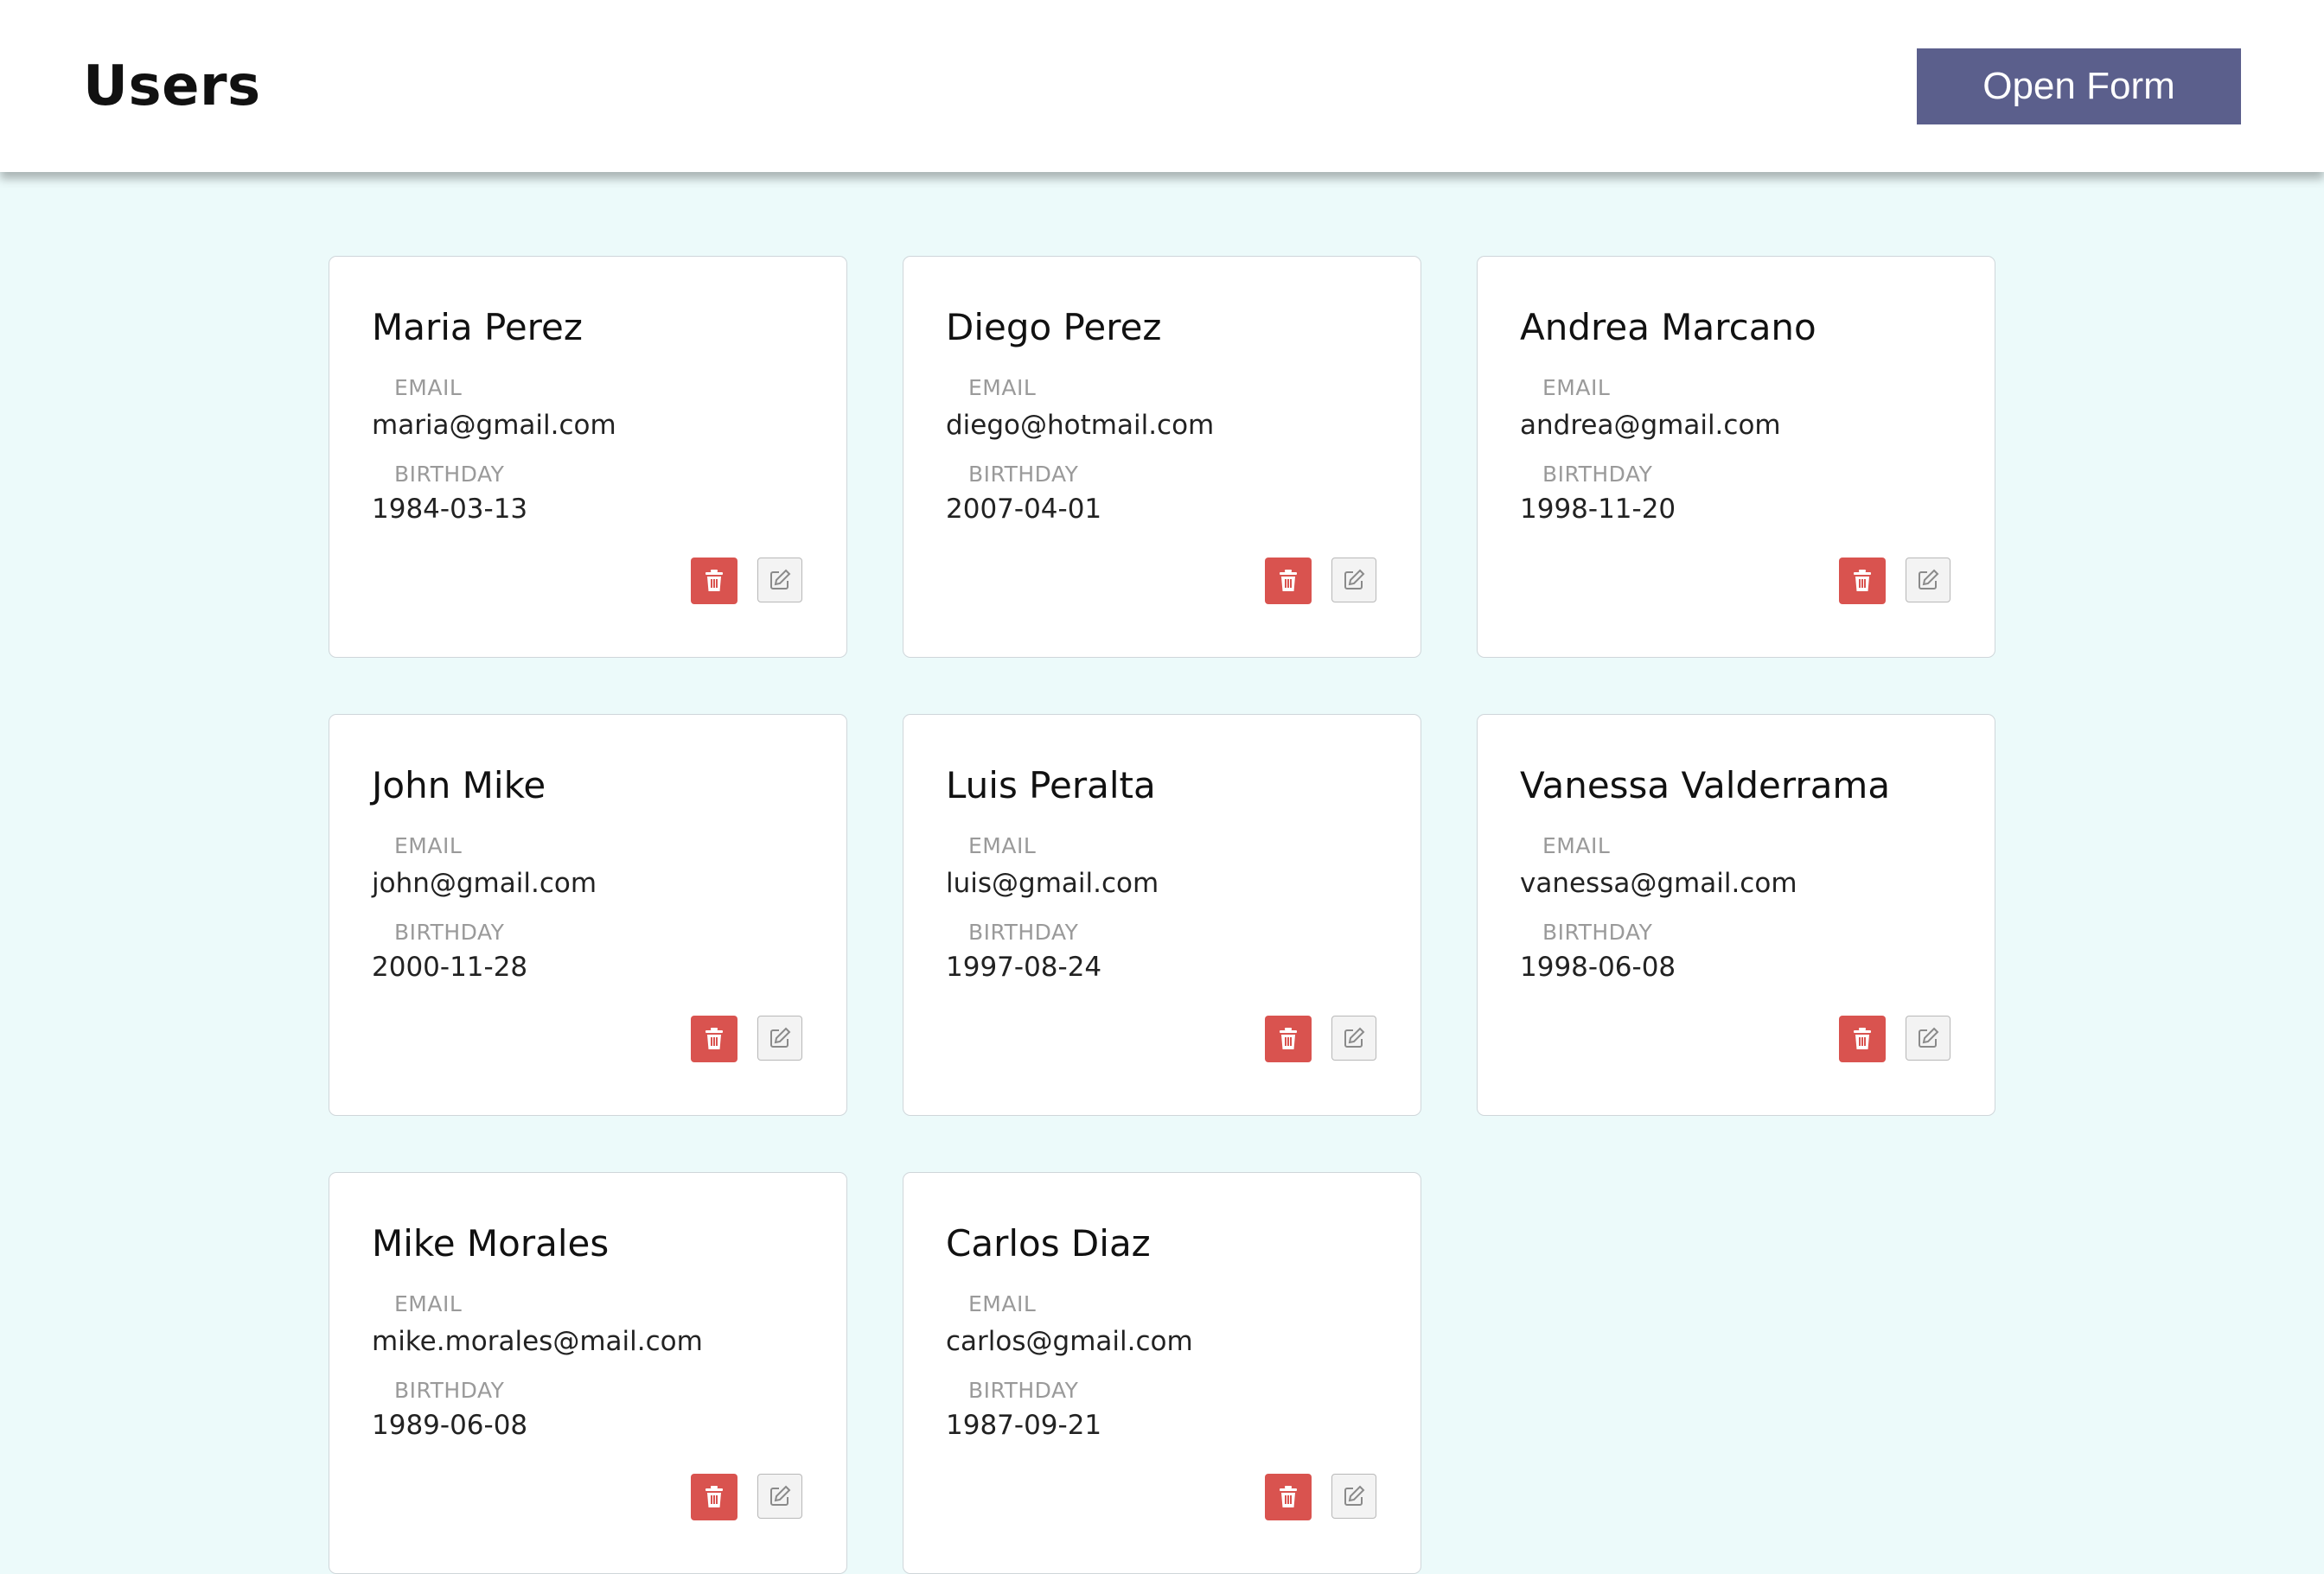  What do you see at coordinates (478, 327) in the screenshot?
I see `user-name: Maria Perez` at bounding box center [478, 327].